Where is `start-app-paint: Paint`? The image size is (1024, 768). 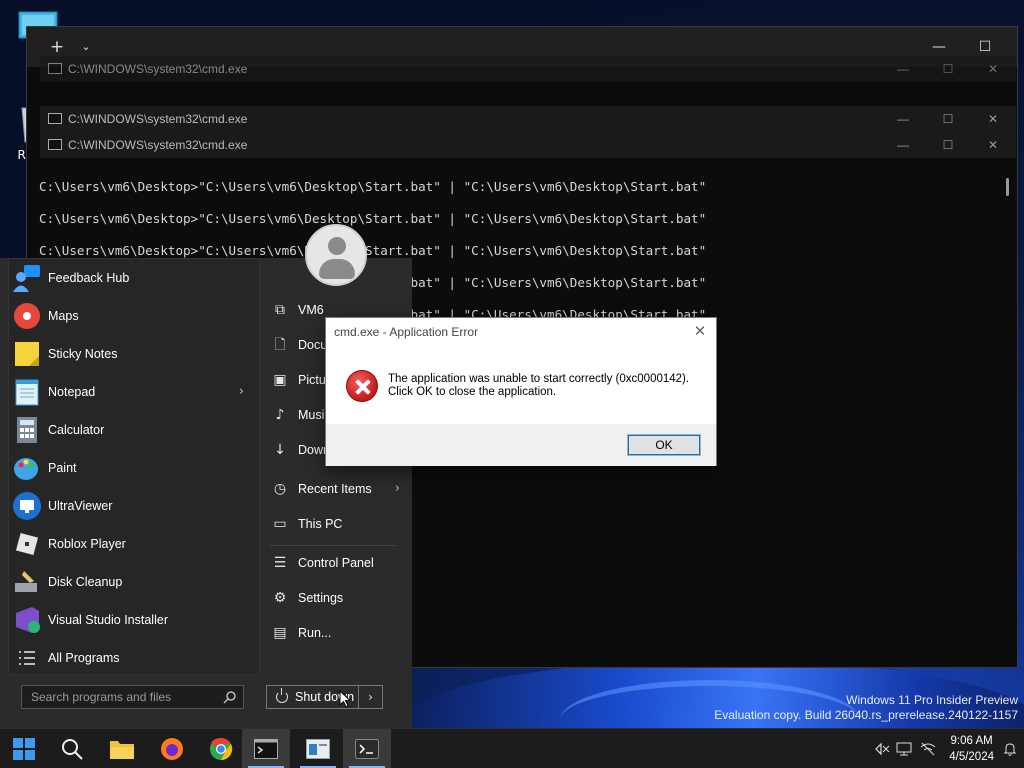 start-app-paint: Paint is located at coordinates (129, 468).